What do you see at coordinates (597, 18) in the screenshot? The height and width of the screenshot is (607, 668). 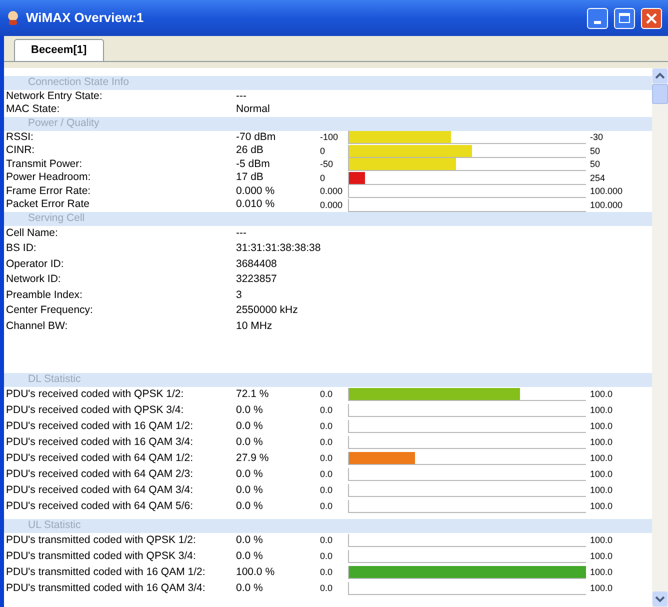 I see `minimize-button` at bounding box center [597, 18].